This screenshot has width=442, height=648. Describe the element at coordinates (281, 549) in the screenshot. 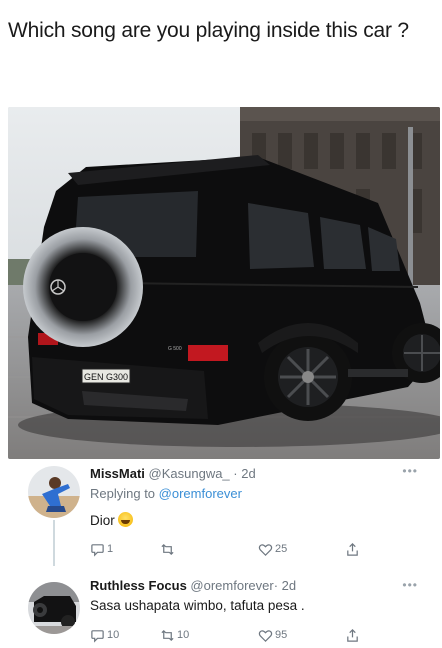

I see `like-count: 25` at that location.